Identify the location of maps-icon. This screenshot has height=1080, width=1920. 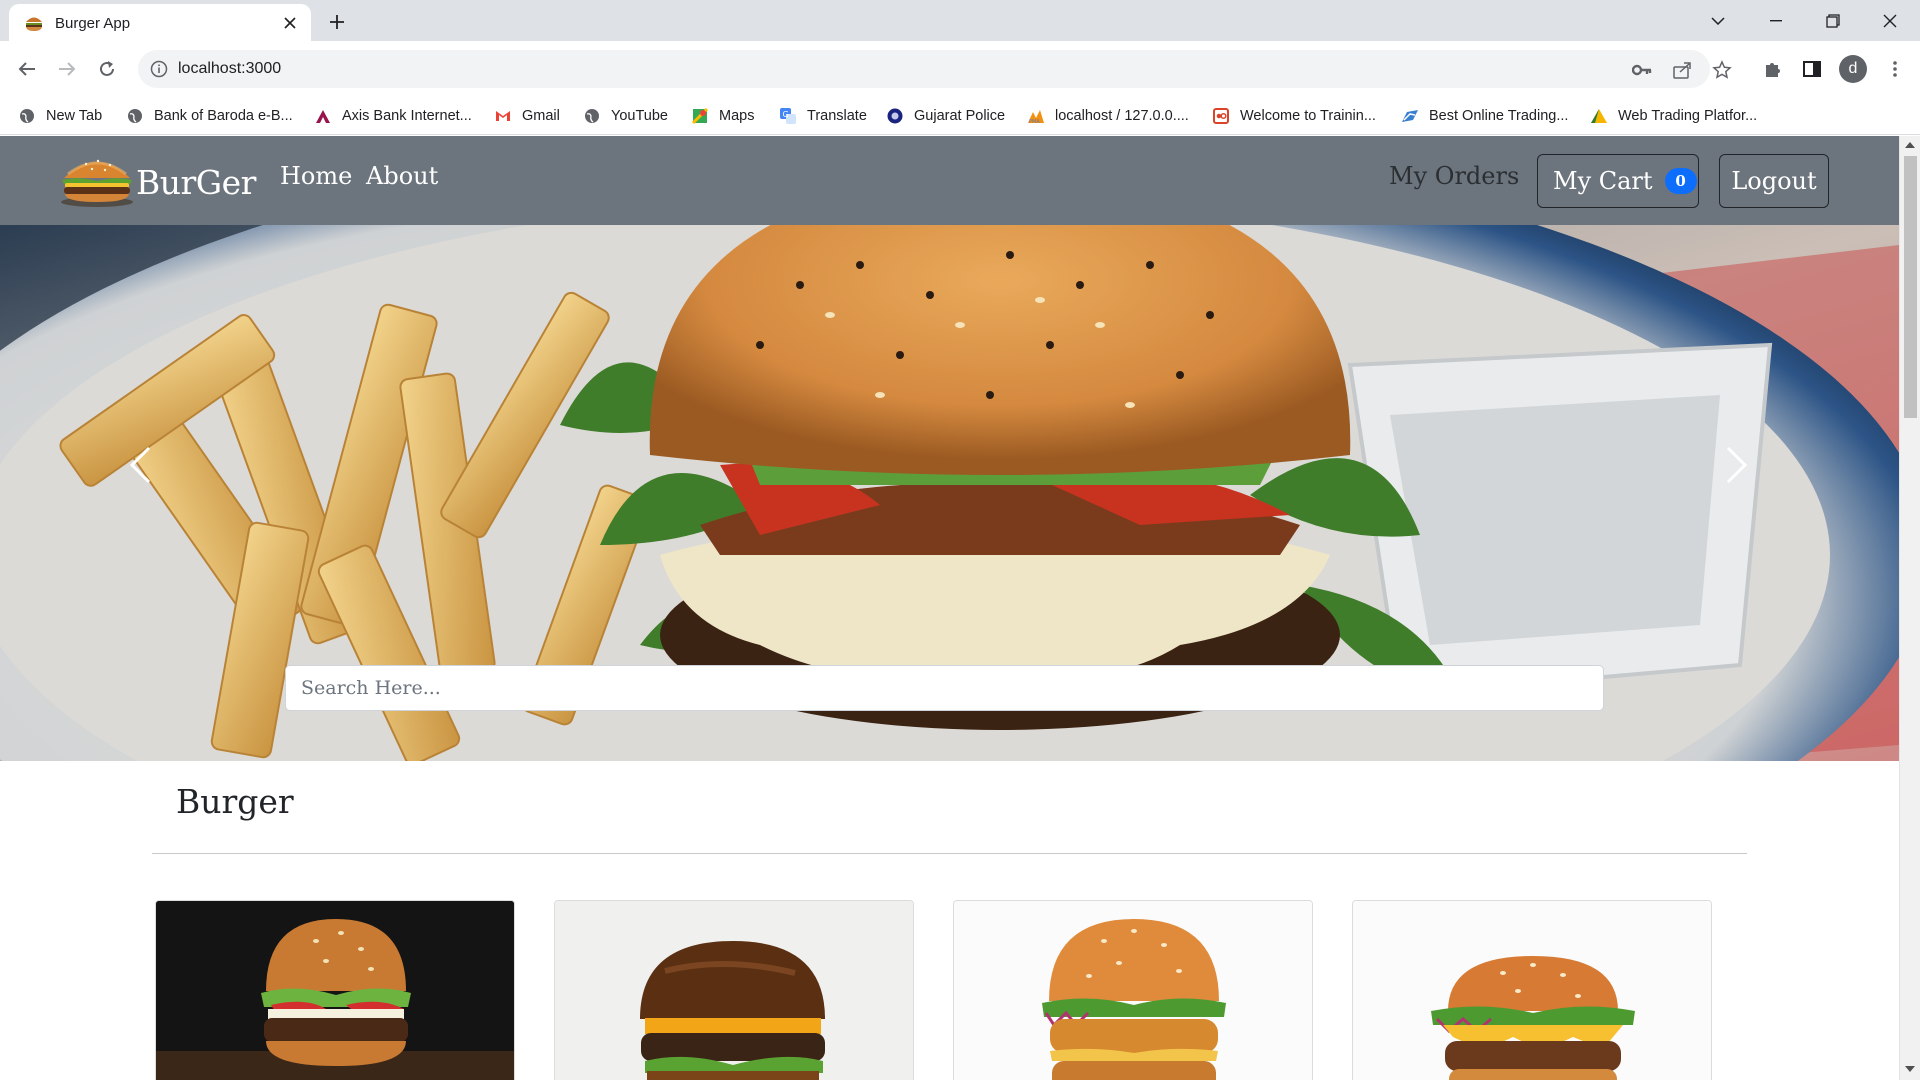
(700, 116).